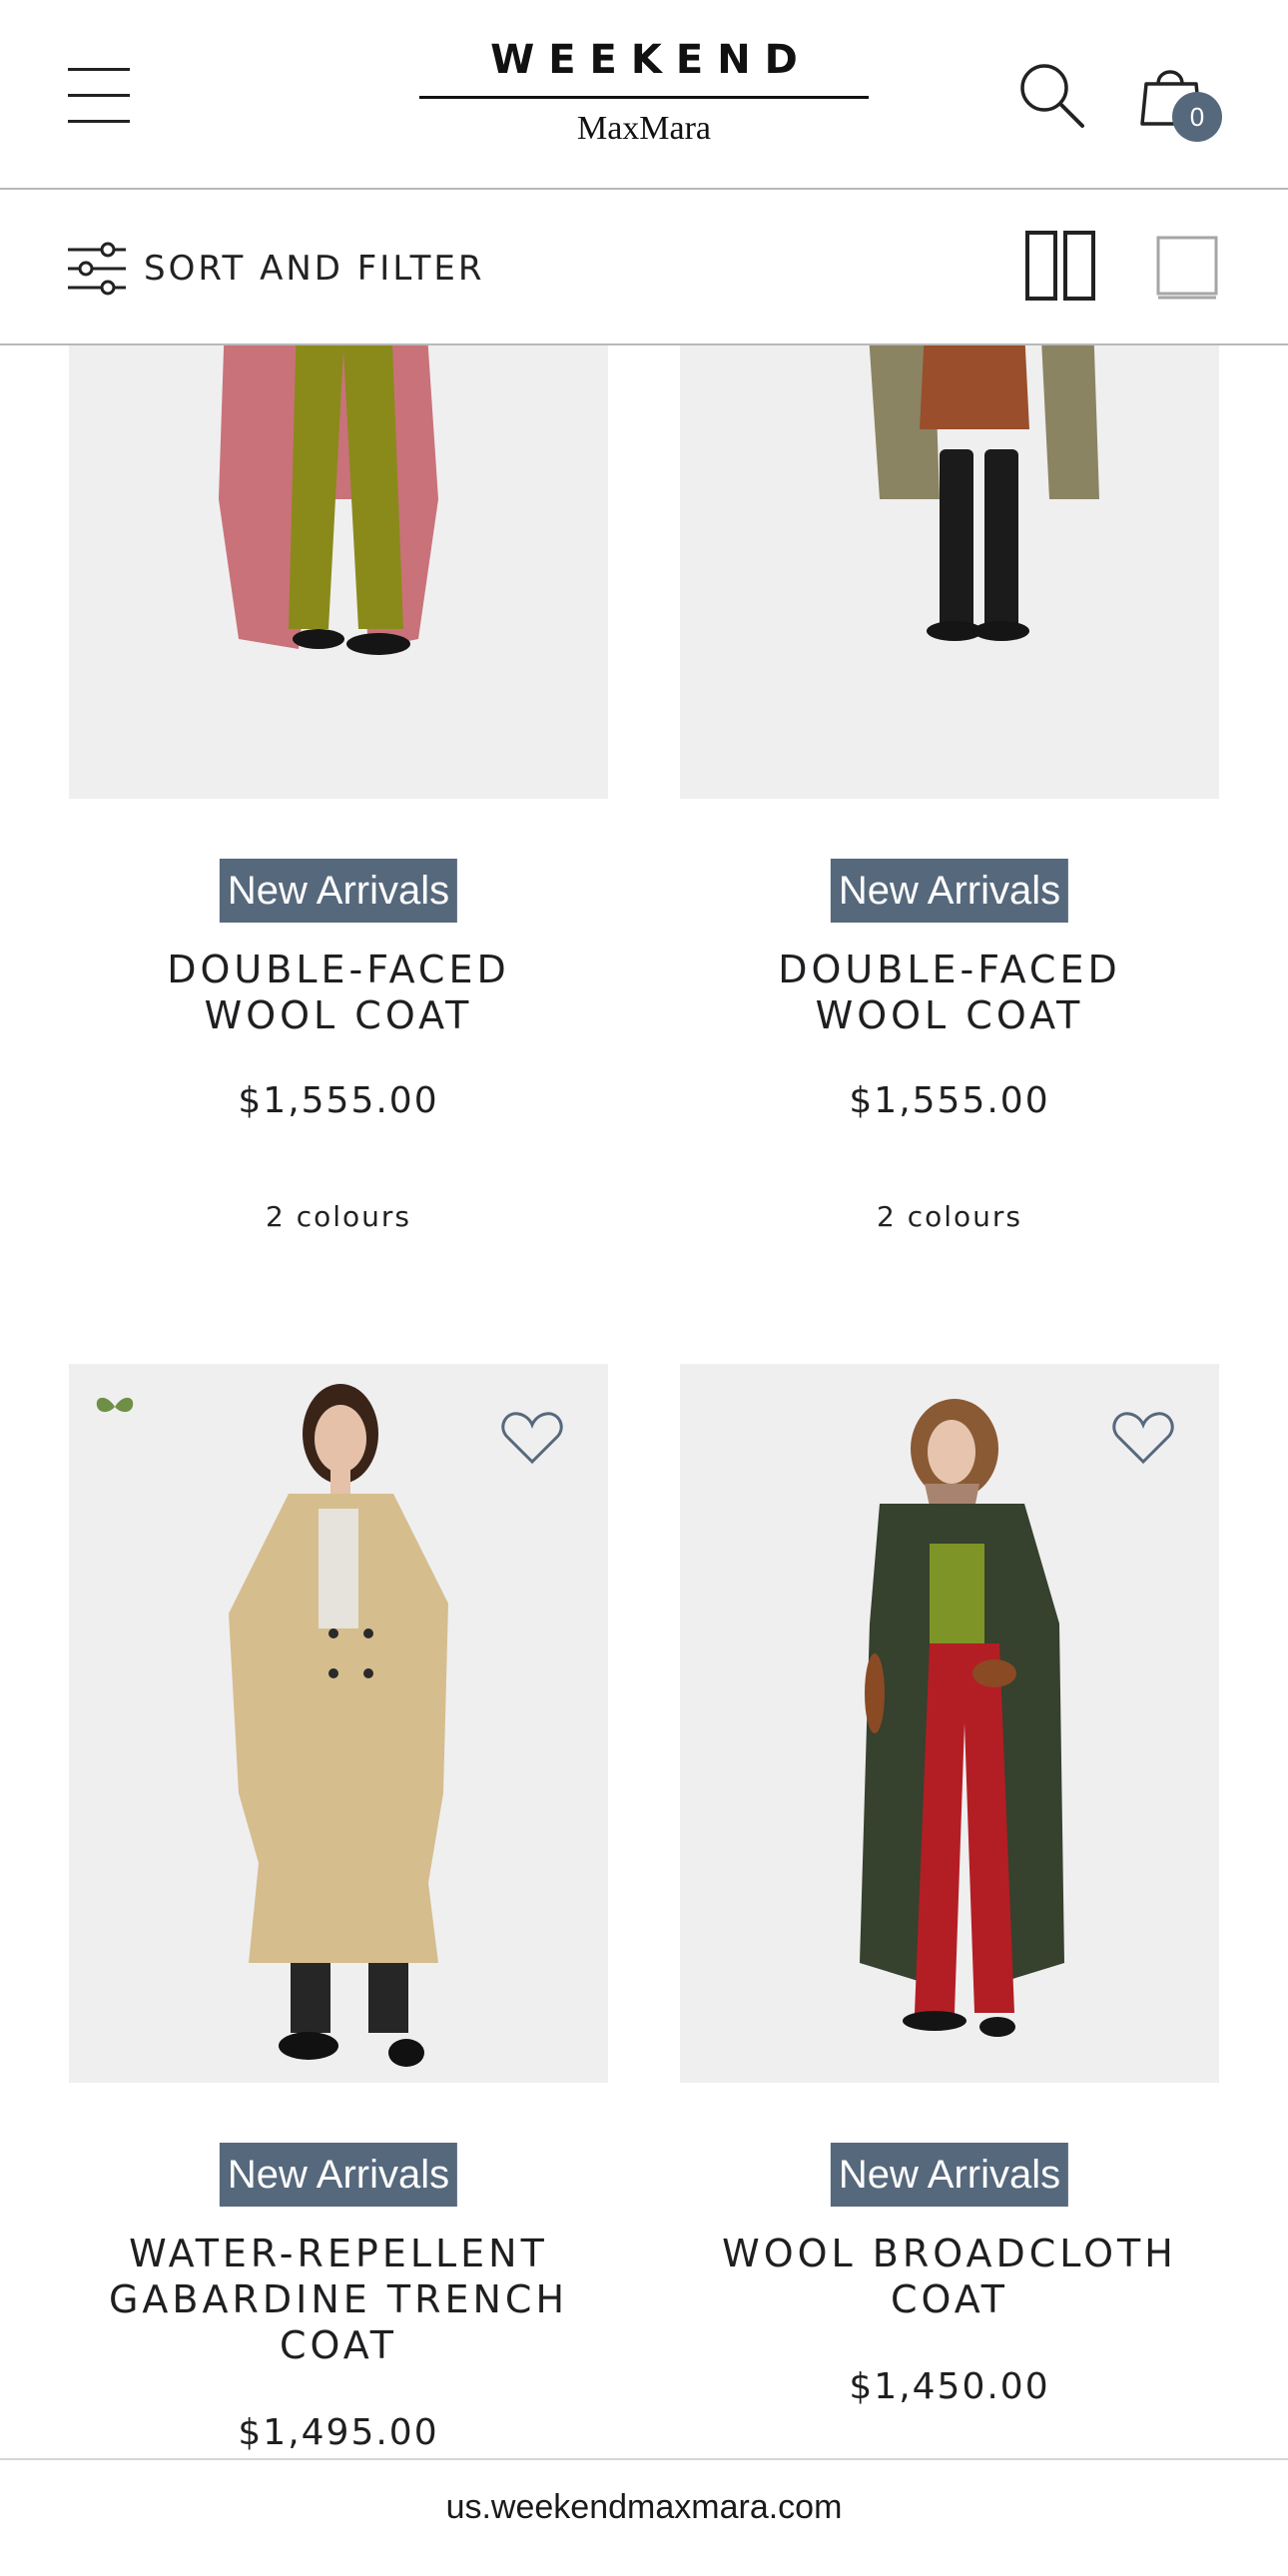 This screenshot has height=2576, width=1288. I want to click on browser-address-bar: us.weekendmaxmara.com, so click(644, 2517).